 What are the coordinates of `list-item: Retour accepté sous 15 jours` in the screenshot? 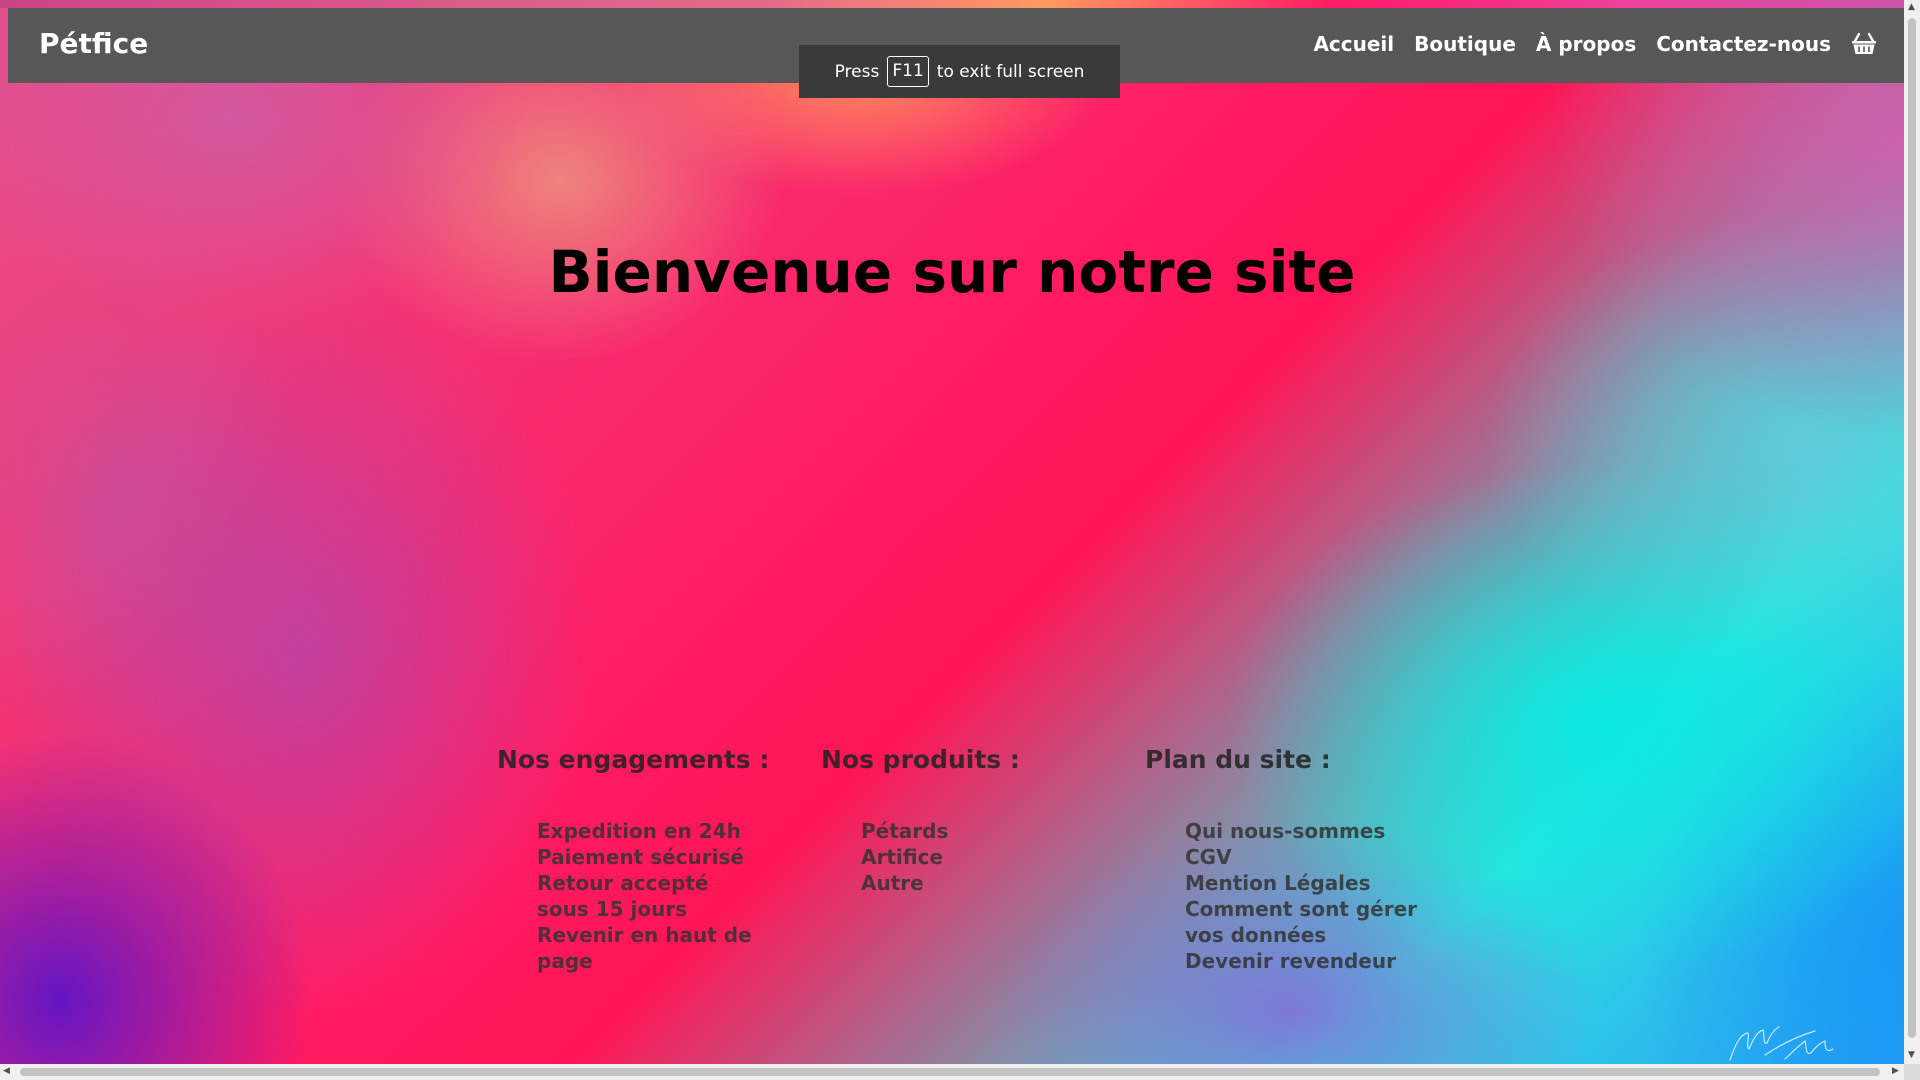 It's located at (652, 896).